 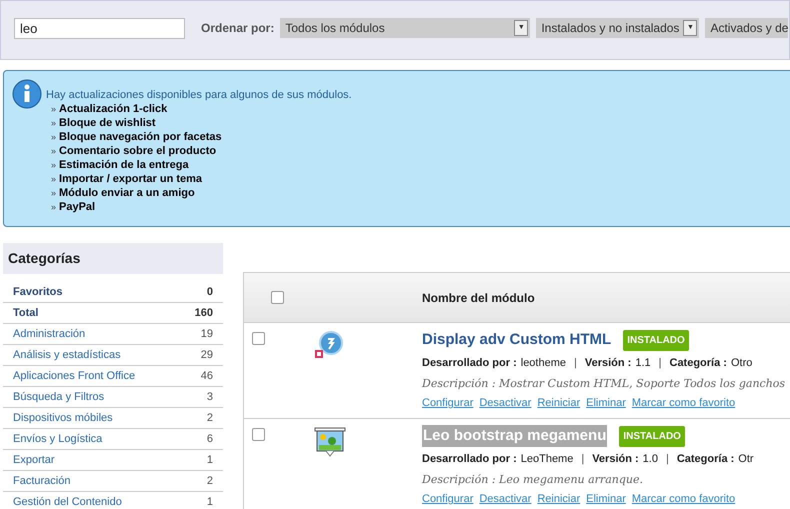 What do you see at coordinates (199, 95) in the screenshot?
I see `notice-message: Hay actualizaciones disponibles para algunos de sus módulos.` at bounding box center [199, 95].